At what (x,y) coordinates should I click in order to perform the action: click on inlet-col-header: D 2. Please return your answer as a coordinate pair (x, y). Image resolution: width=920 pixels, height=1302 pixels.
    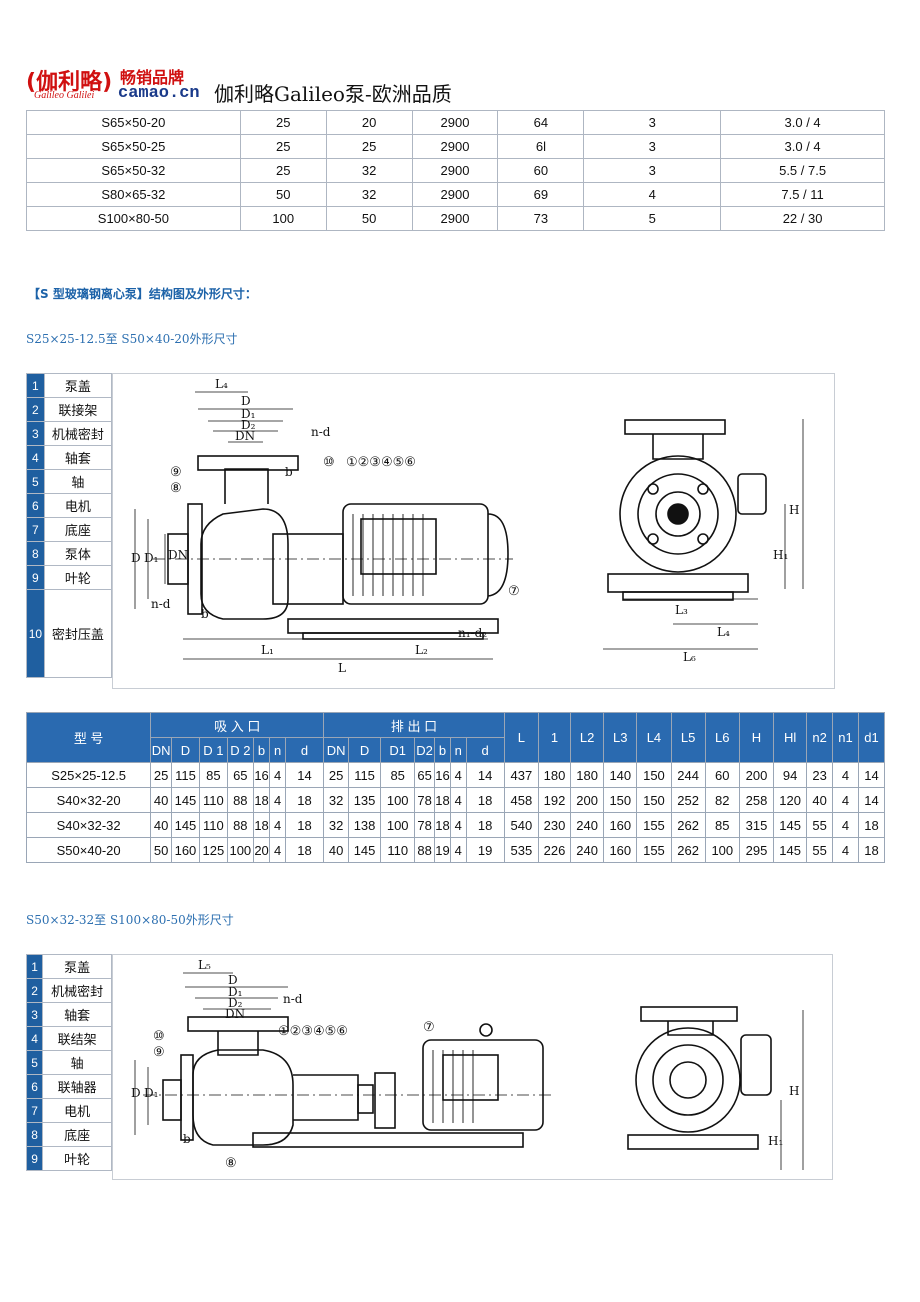
    Looking at the image, I should click on (240, 750).